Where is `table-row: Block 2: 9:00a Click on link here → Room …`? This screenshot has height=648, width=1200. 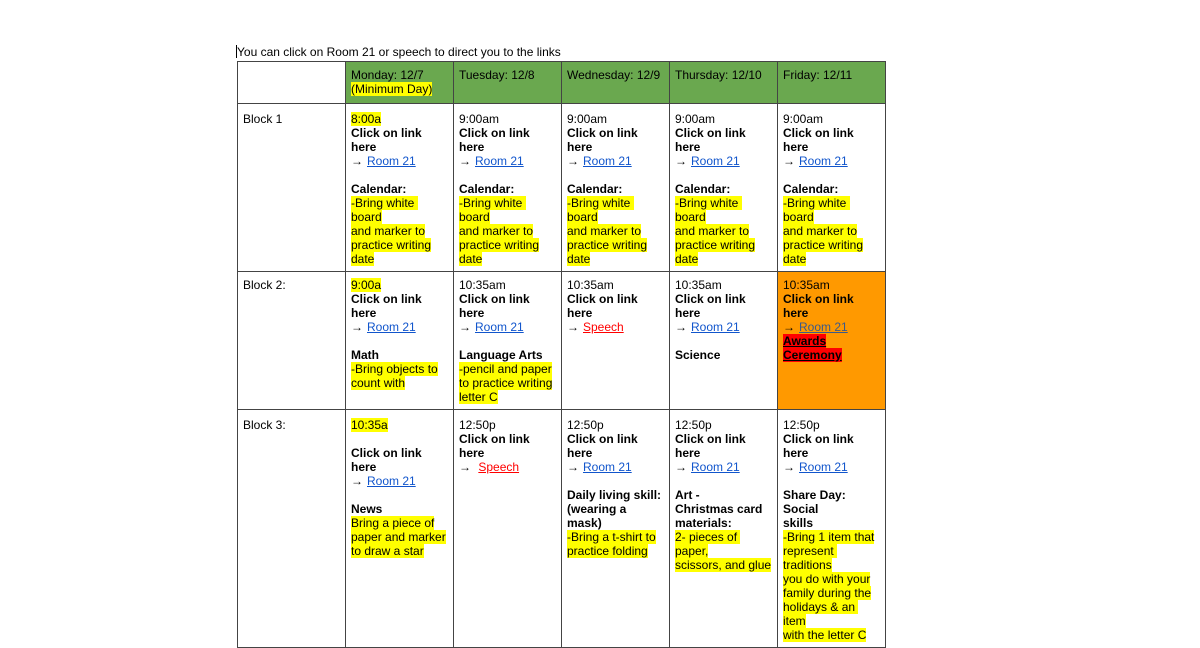
table-row: Block 2: 9:00a Click on link here → Room … is located at coordinates (561, 340).